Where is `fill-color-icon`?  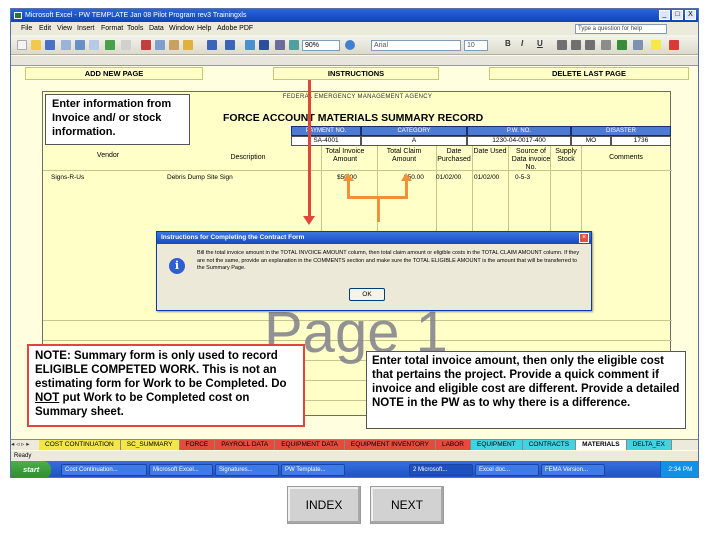 fill-color-icon is located at coordinates (656, 45).